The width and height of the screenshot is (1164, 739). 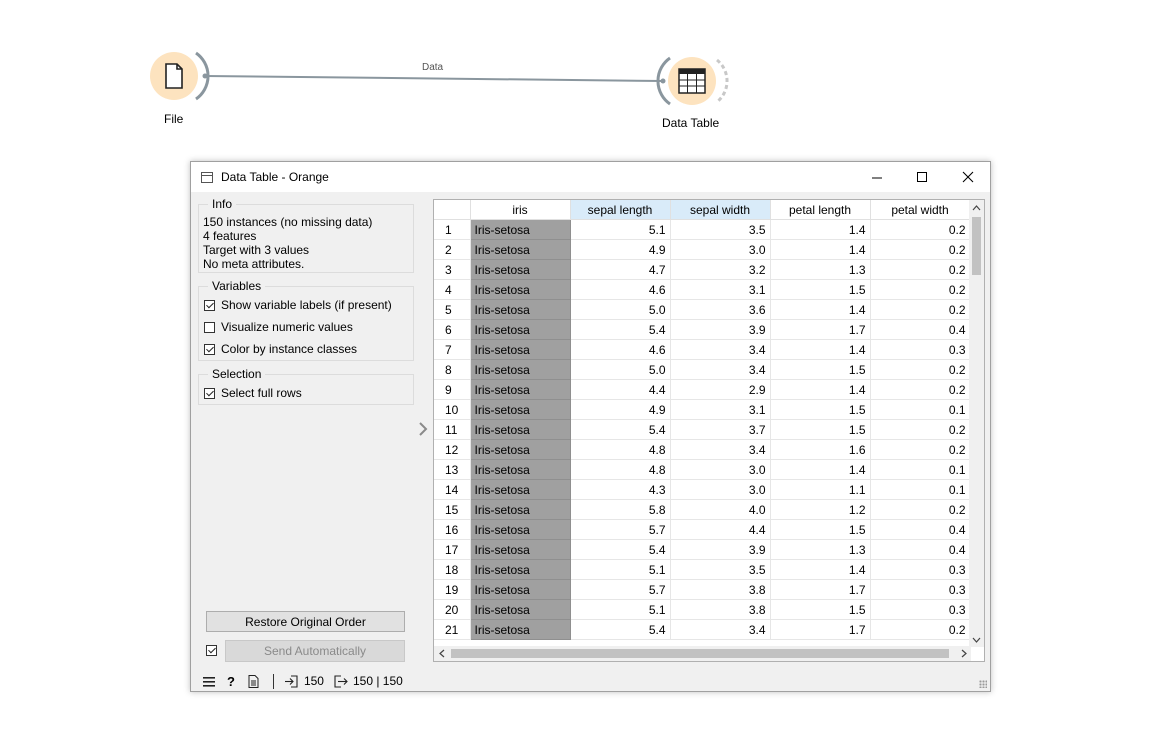 What do you see at coordinates (720, 269) in the screenshot?
I see `value-cell: 3.2` at bounding box center [720, 269].